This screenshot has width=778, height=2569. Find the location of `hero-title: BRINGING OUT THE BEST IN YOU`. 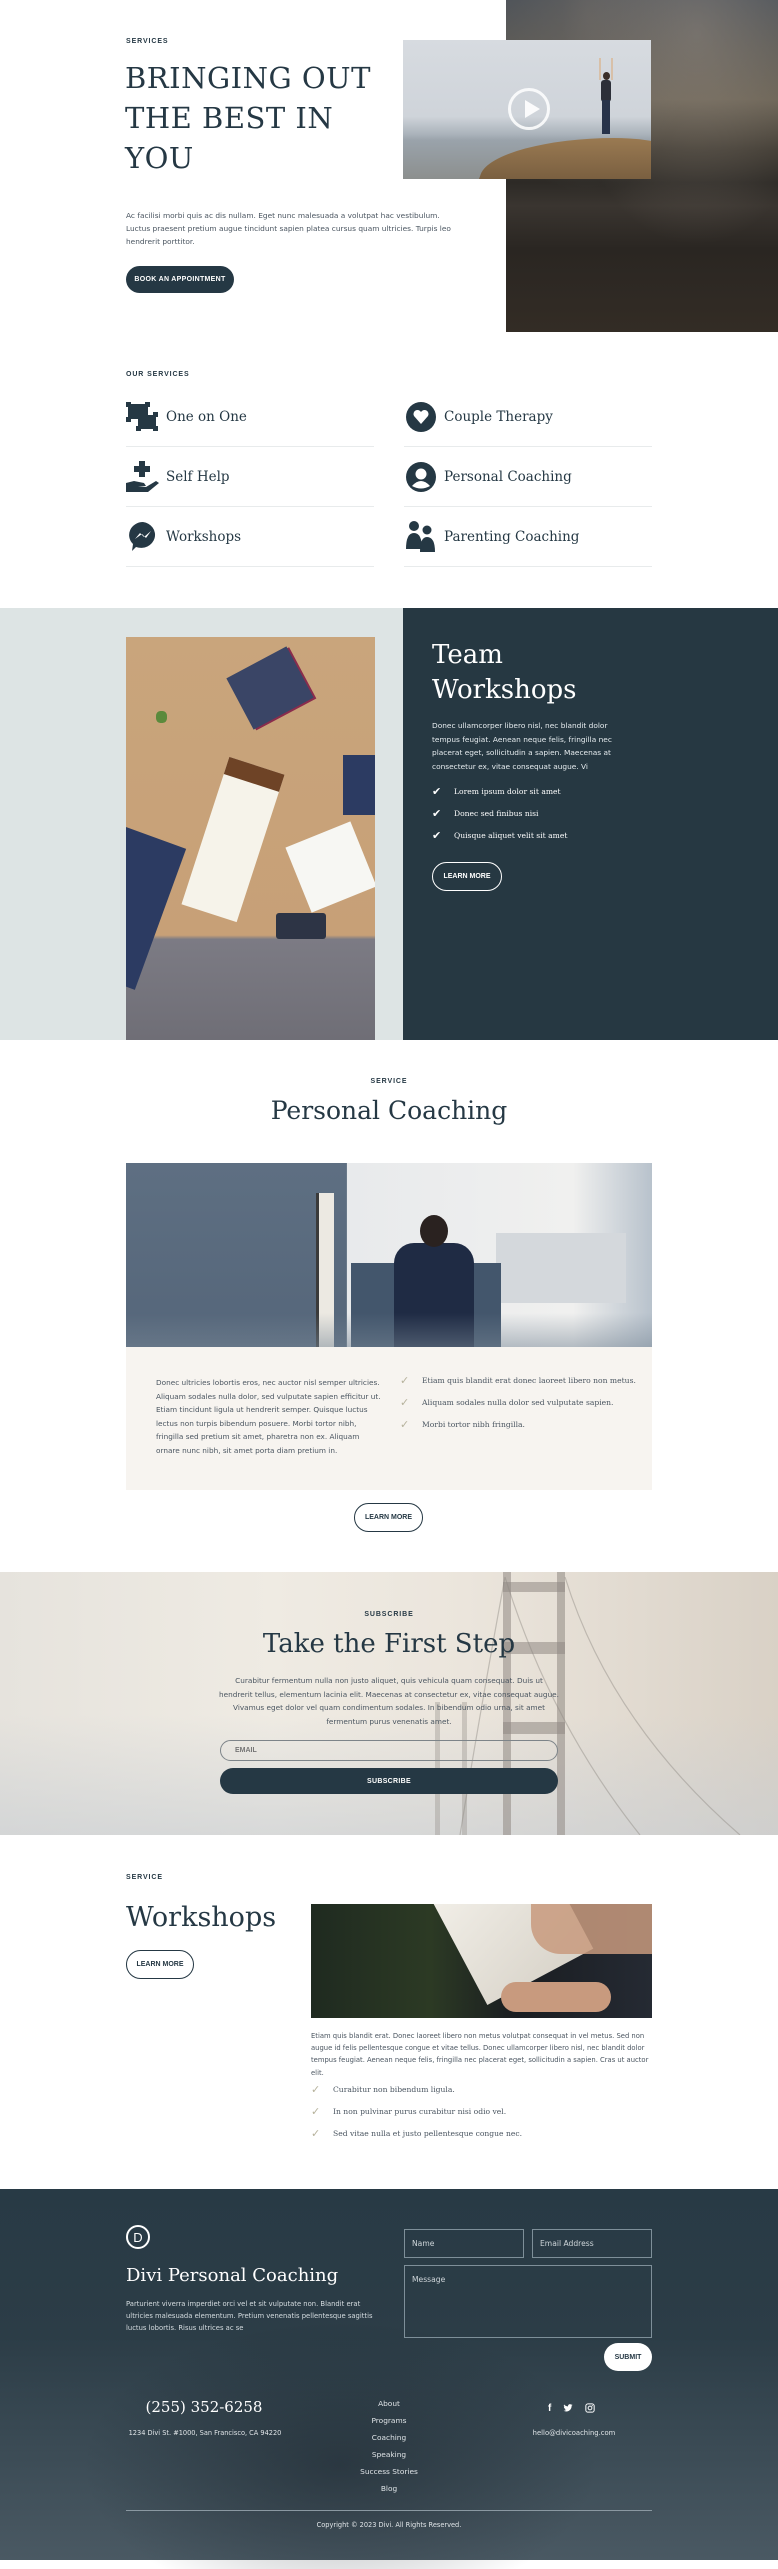

hero-title: BRINGING OUT THE BEST IN YOU is located at coordinates (248, 118).